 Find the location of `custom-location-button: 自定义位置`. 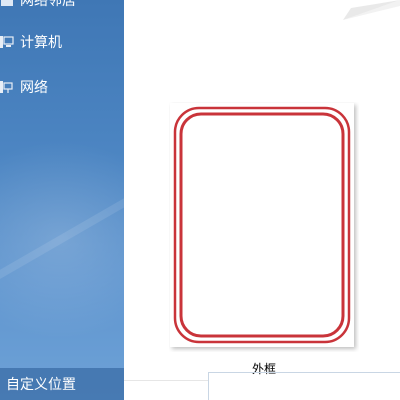

custom-location-button: 自定义位置 is located at coordinates (62, 384).